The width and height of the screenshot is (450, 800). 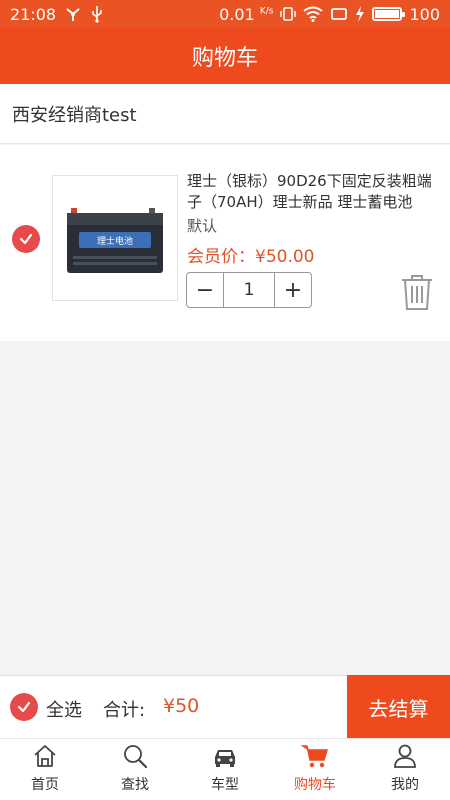 I want to click on battery-percent: 100, so click(x=424, y=14).